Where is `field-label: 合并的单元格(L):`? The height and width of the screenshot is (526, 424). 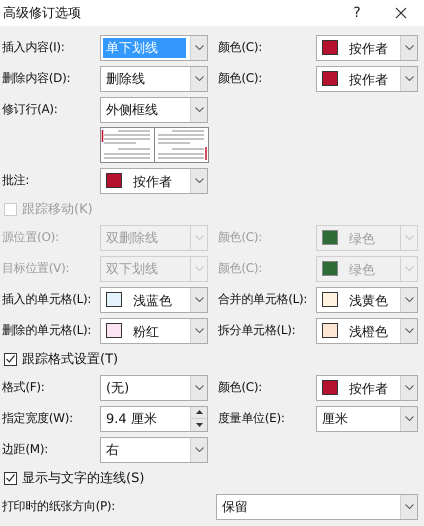
field-label: 合并的单元格(L): is located at coordinates (263, 299).